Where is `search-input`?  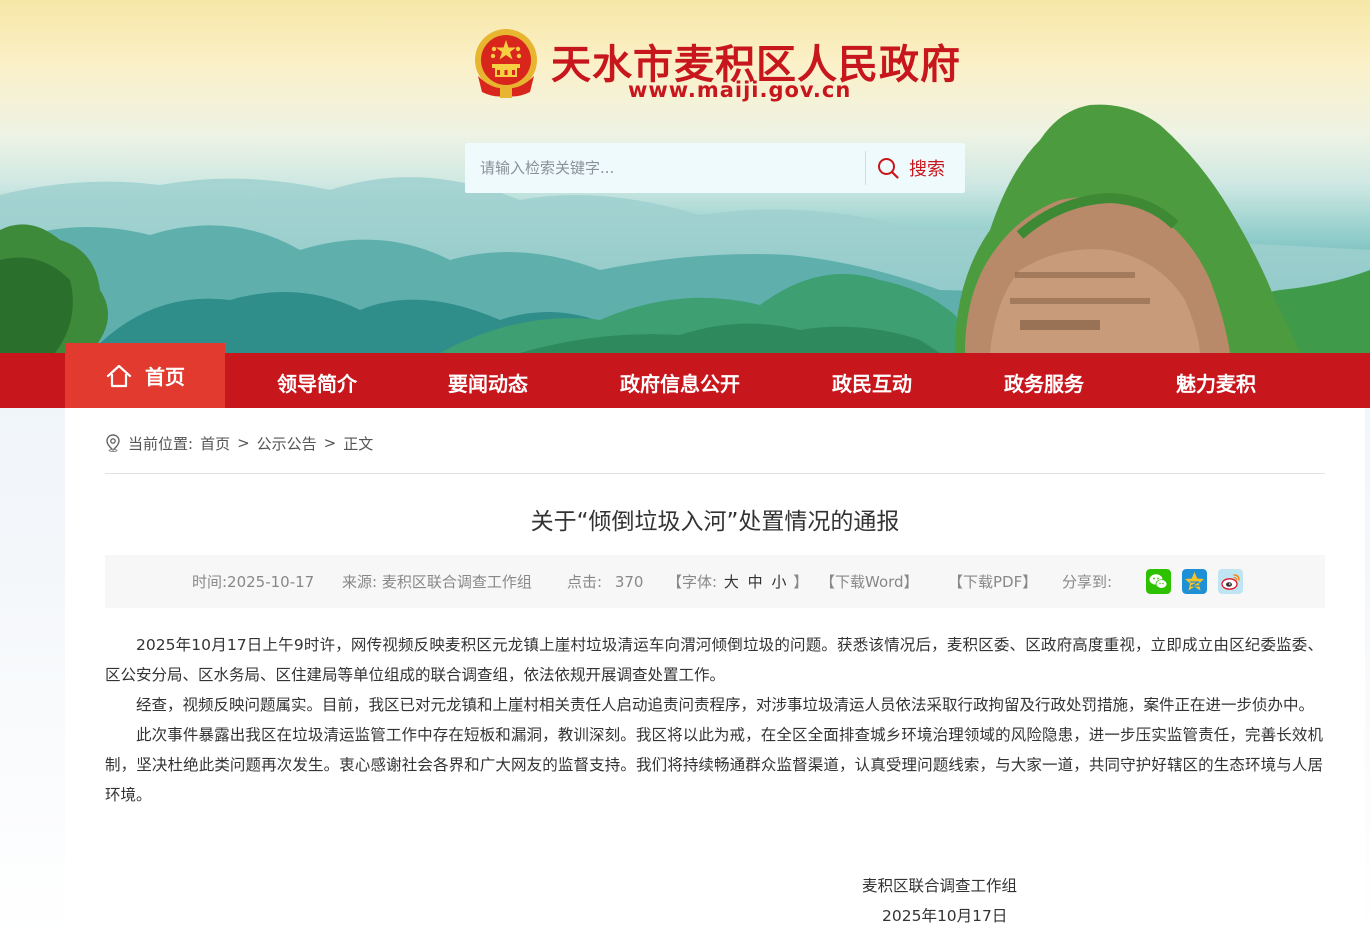 search-input is located at coordinates (665, 168).